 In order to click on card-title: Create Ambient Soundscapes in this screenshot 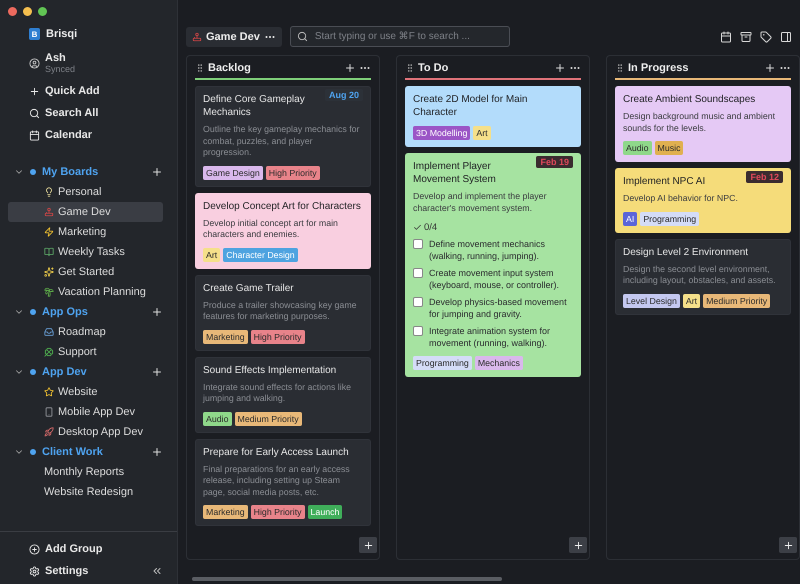, I will do `click(689, 99)`.